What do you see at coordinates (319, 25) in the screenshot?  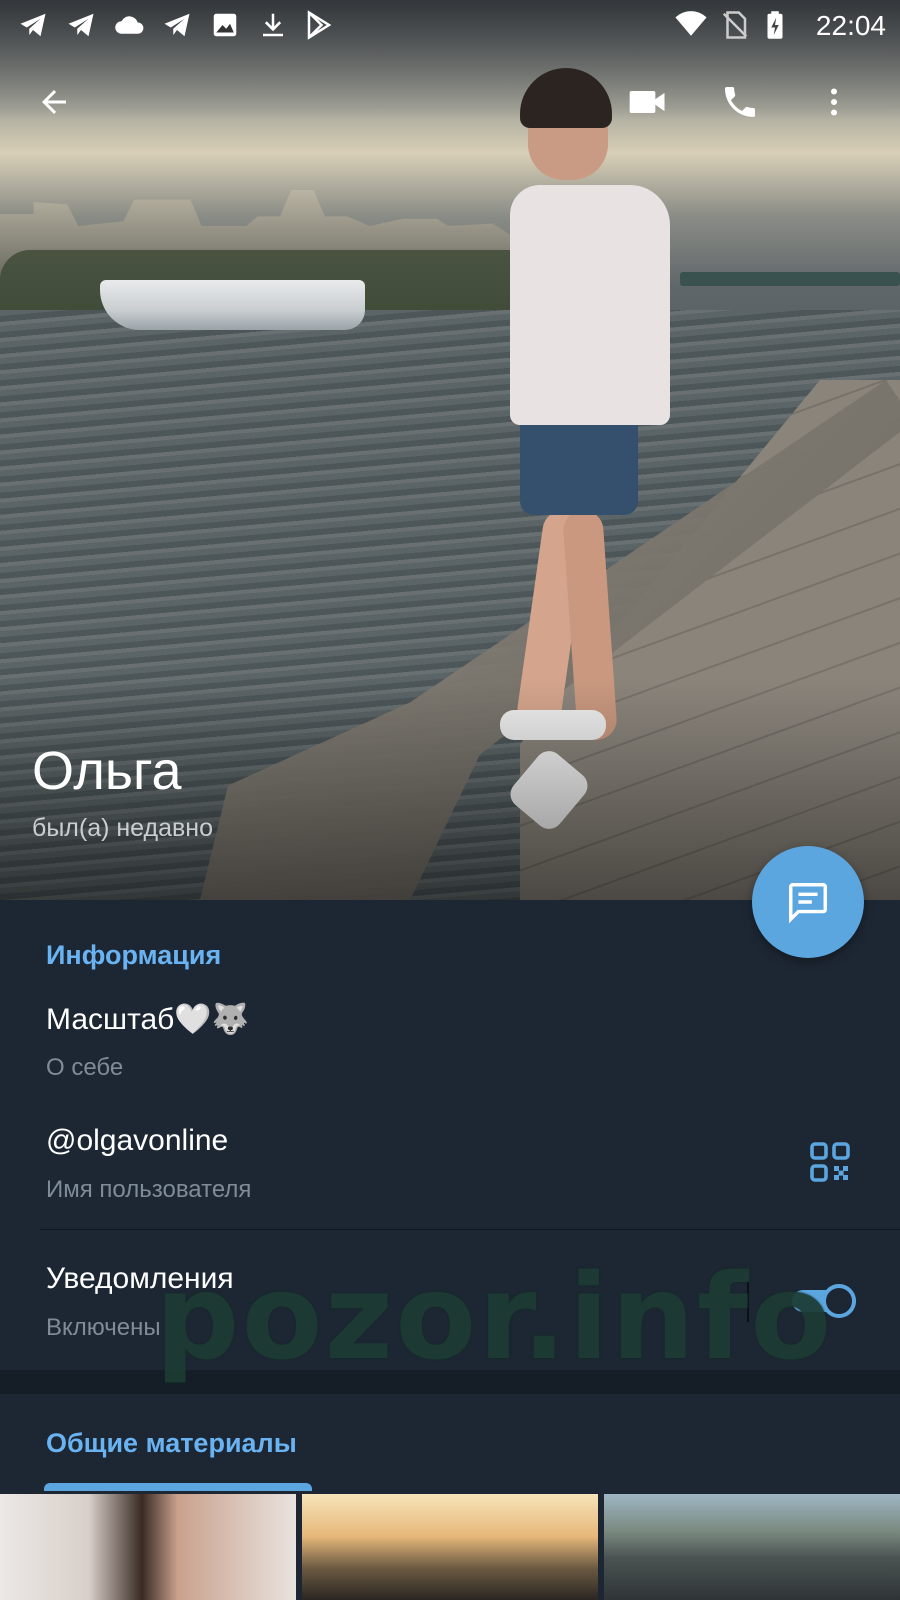 I see `play-store-icon` at bounding box center [319, 25].